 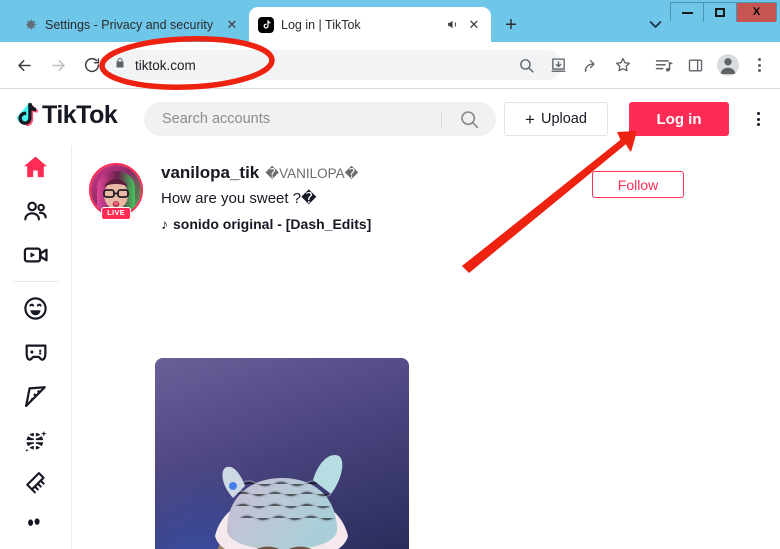 I want to click on people-icon, so click(x=35, y=211).